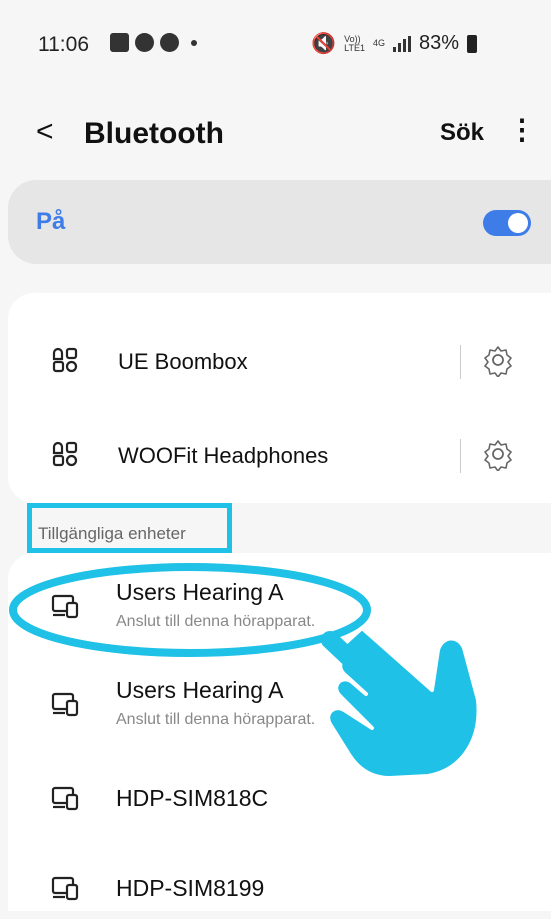 The width and height of the screenshot is (551, 919). Describe the element at coordinates (154, 133) in the screenshot. I see `page-title: Bluetooth` at that location.